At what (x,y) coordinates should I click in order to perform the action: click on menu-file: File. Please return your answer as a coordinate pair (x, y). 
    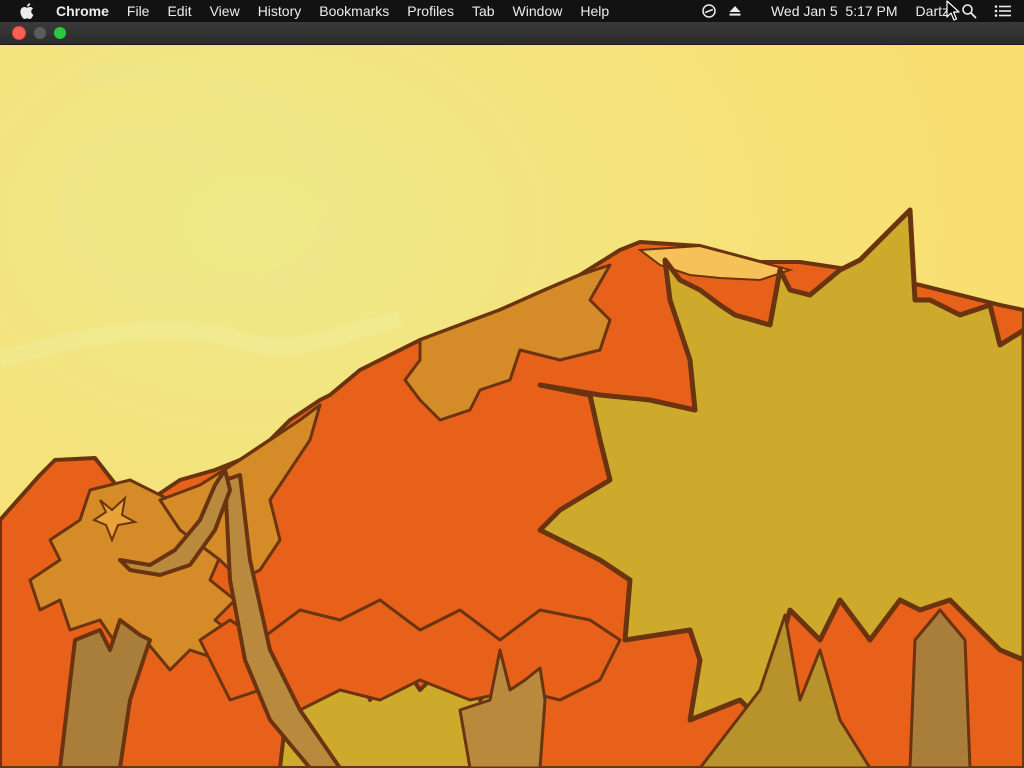
    Looking at the image, I should click on (138, 11).